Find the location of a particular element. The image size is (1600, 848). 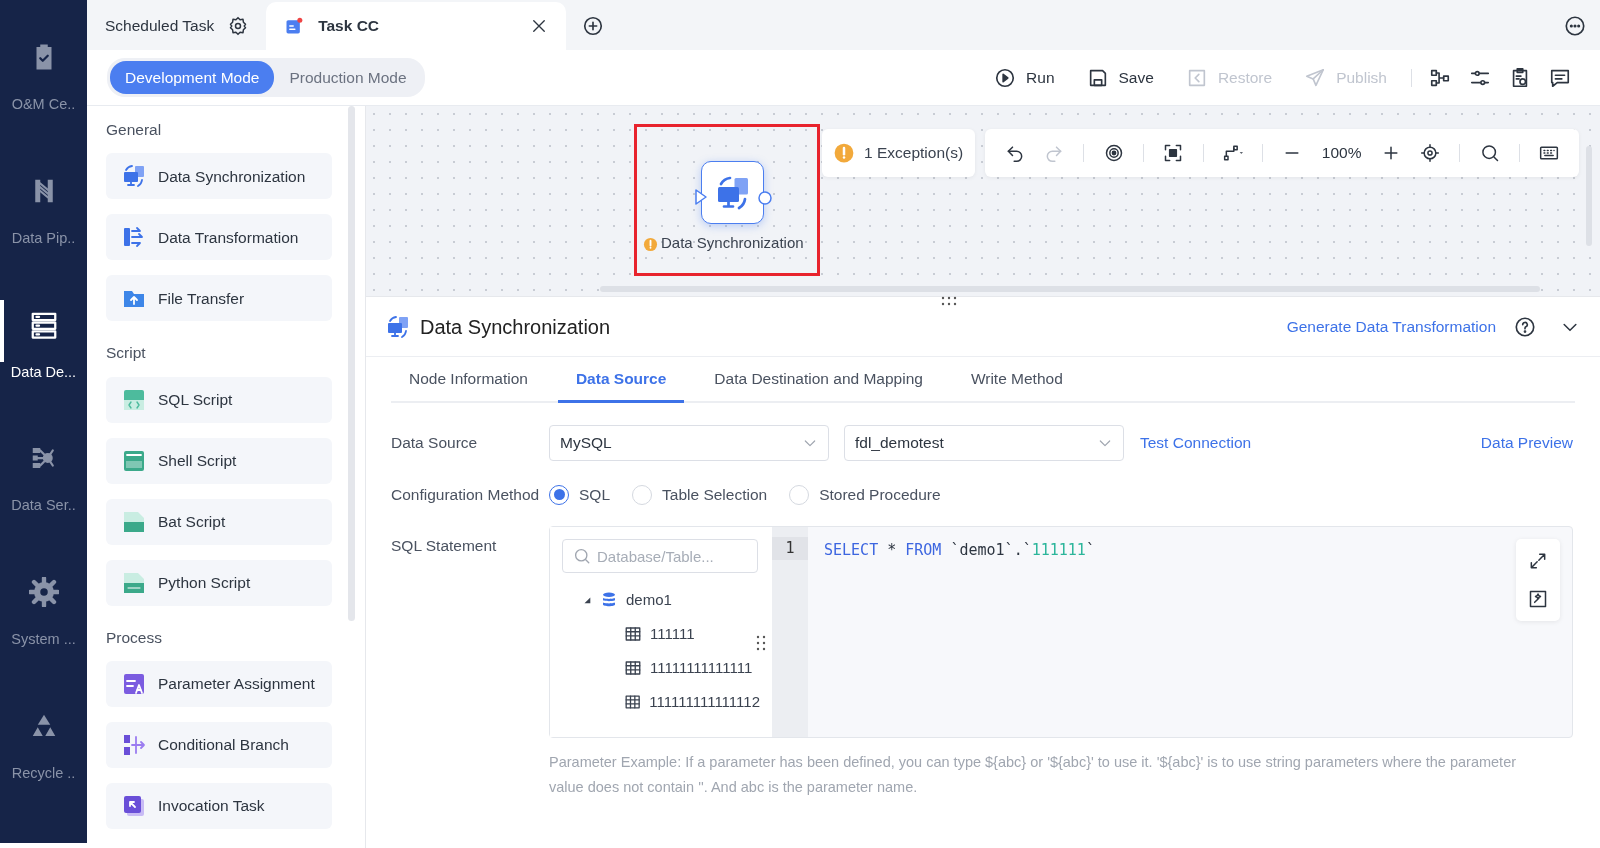

data-preview-link: Data Preview is located at coordinates (1526, 443).